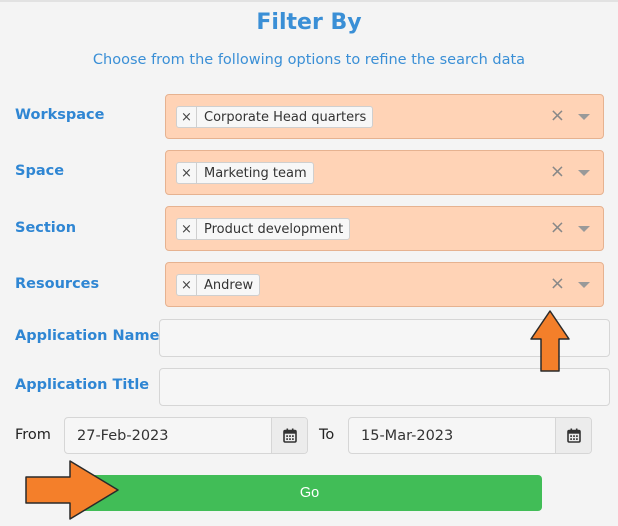 The image size is (618, 526). I want to click on section-select: × Product development ×, so click(384, 228).